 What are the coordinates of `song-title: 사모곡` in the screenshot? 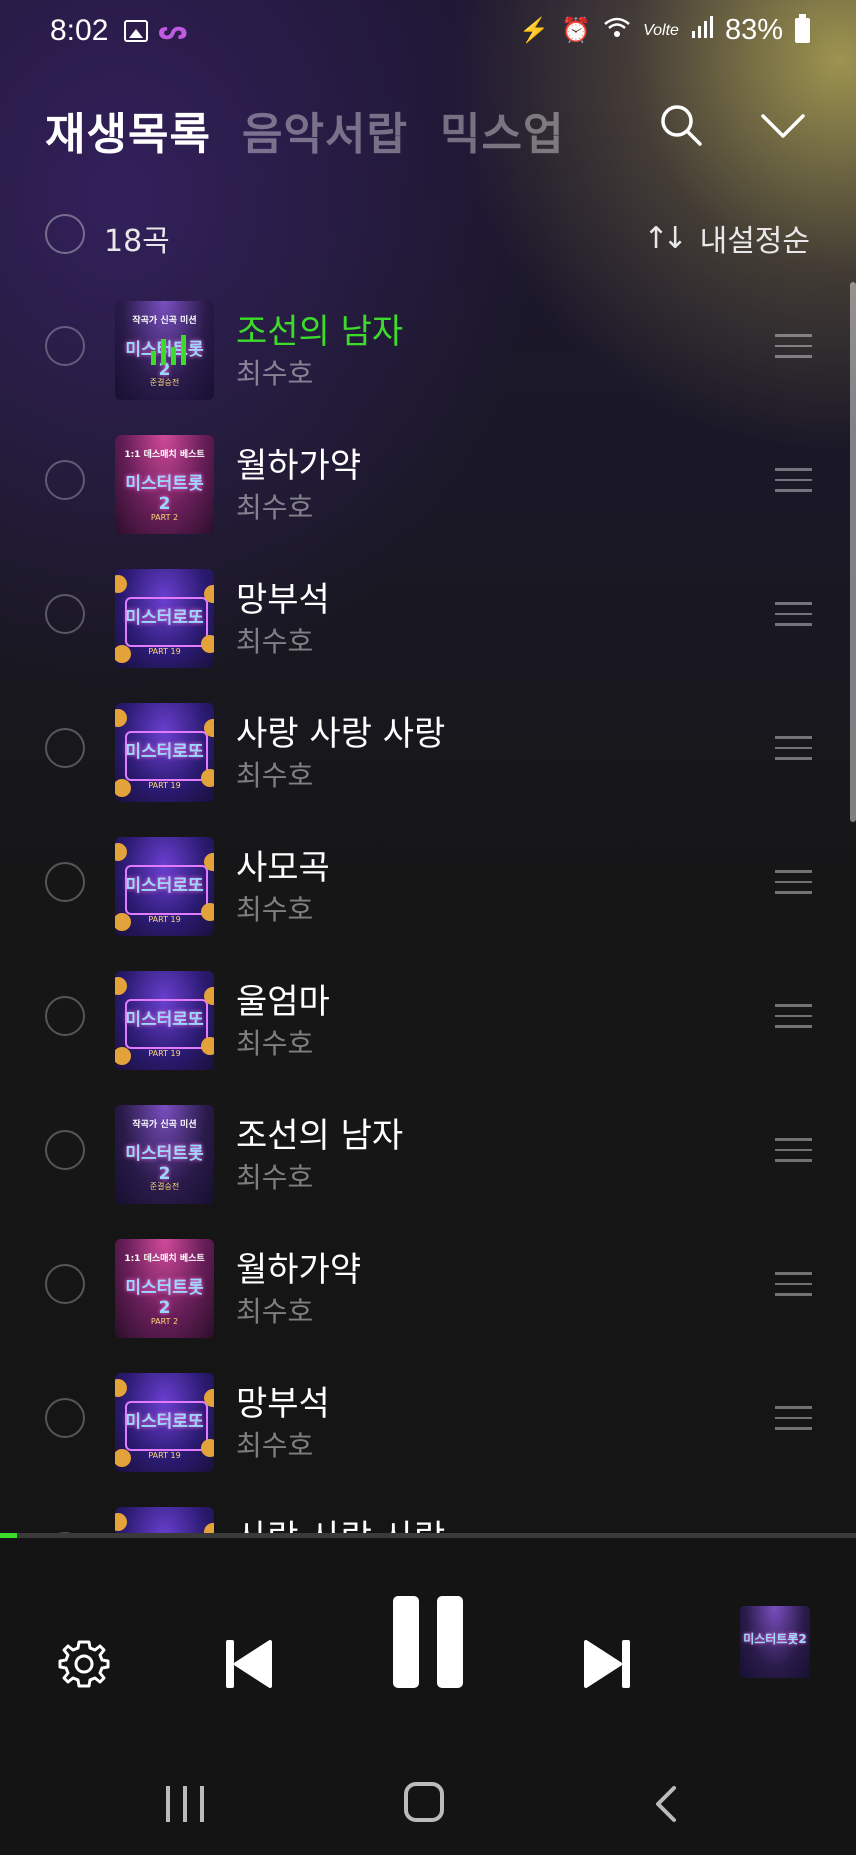 It's located at (283, 868).